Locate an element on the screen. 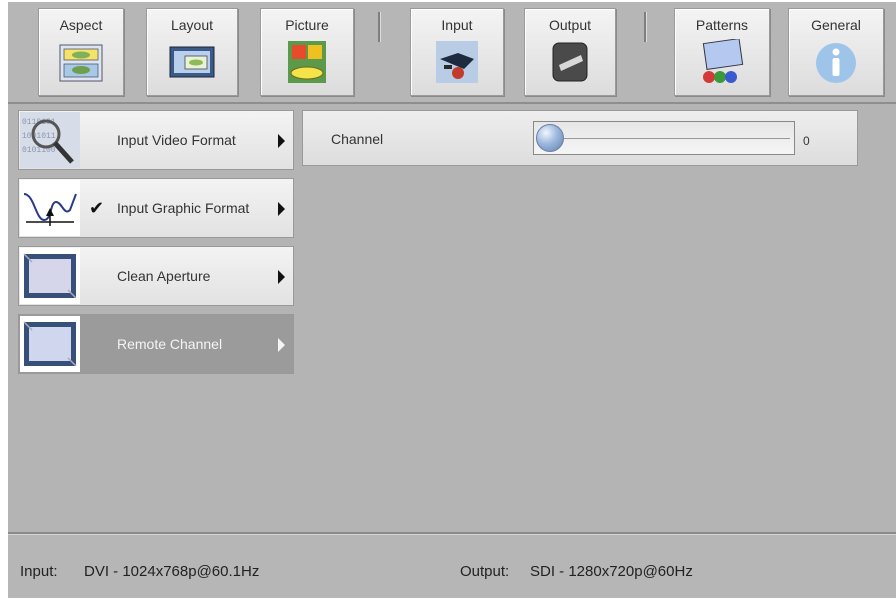 The height and width of the screenshot is (598, 896). output-button: Output is located at coordinates (570, 52).